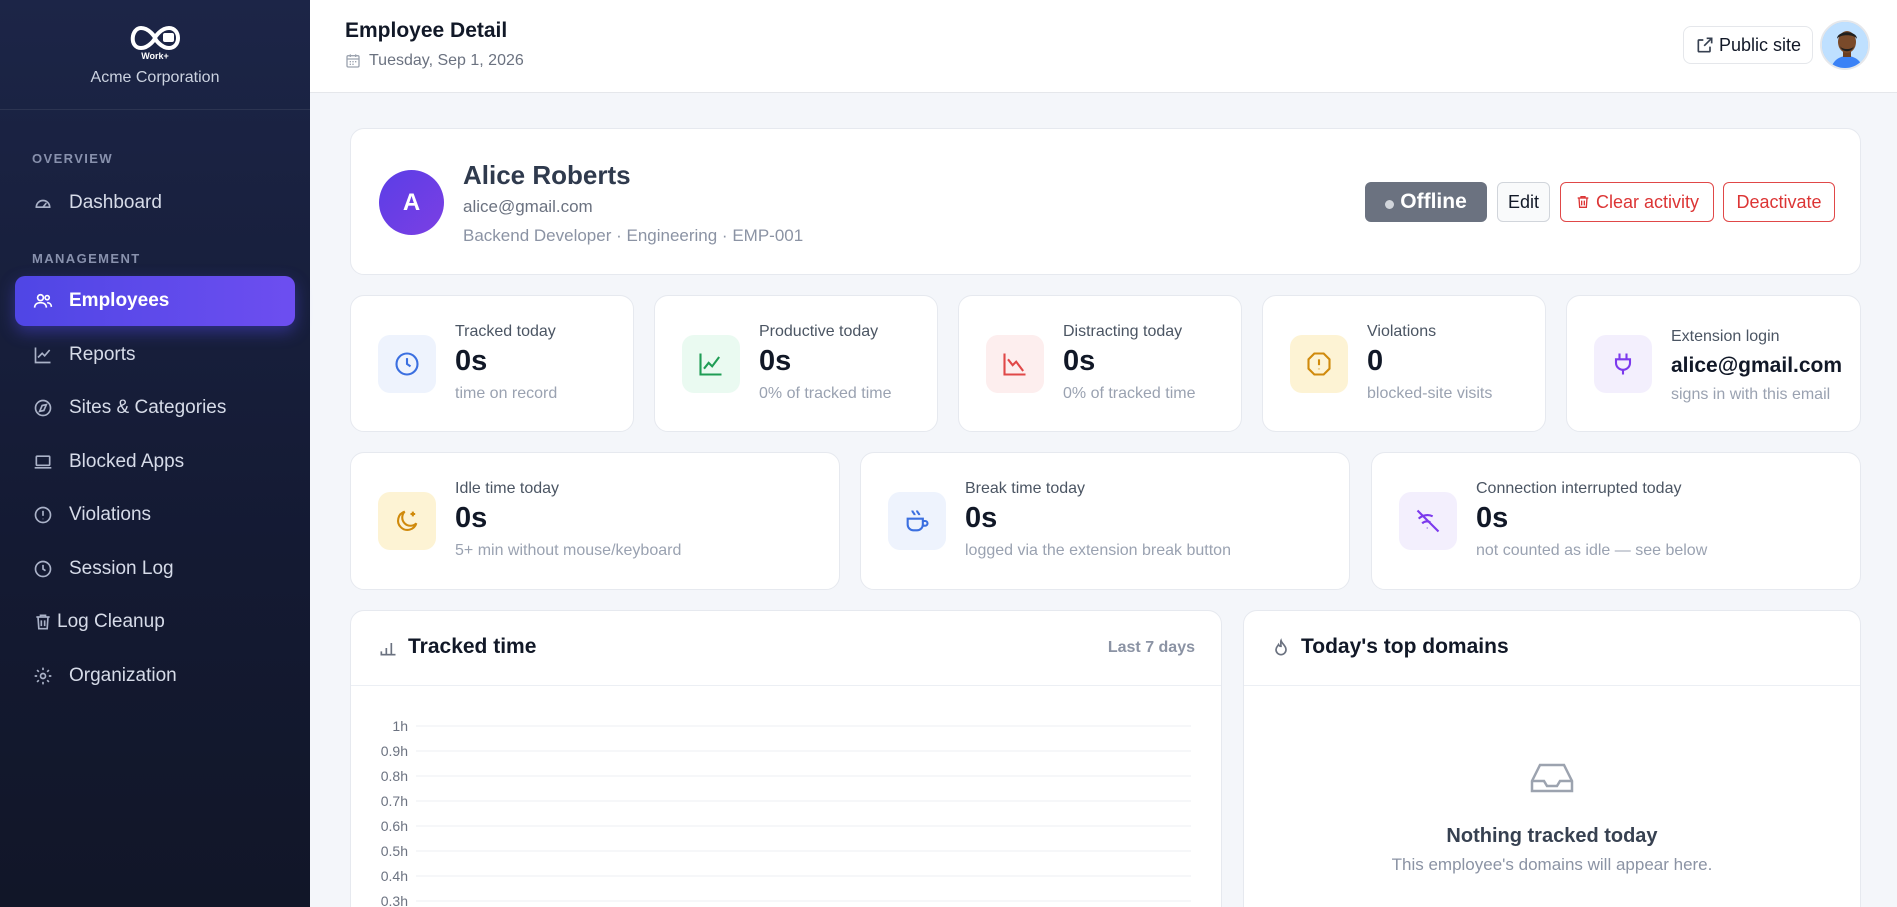 This screenshot has width=1897, height=907. Describe the element at coordinates (426, 30) in the screenshot. I see `page-title: Employee Detail` at that location.